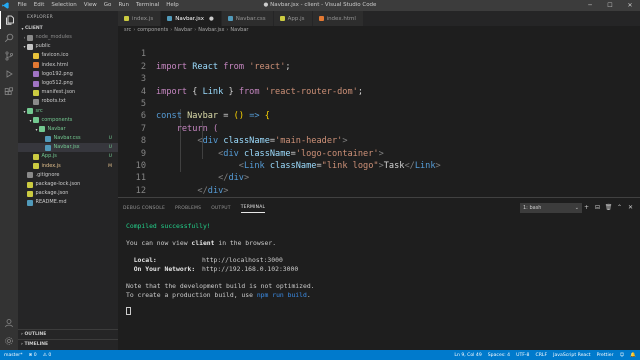 This screenshot has height=360, width=640. What do you see at coordinates (68, 156) in the screenshot?
I see `tree-file: App.js U` at bounding box center [68, 156].